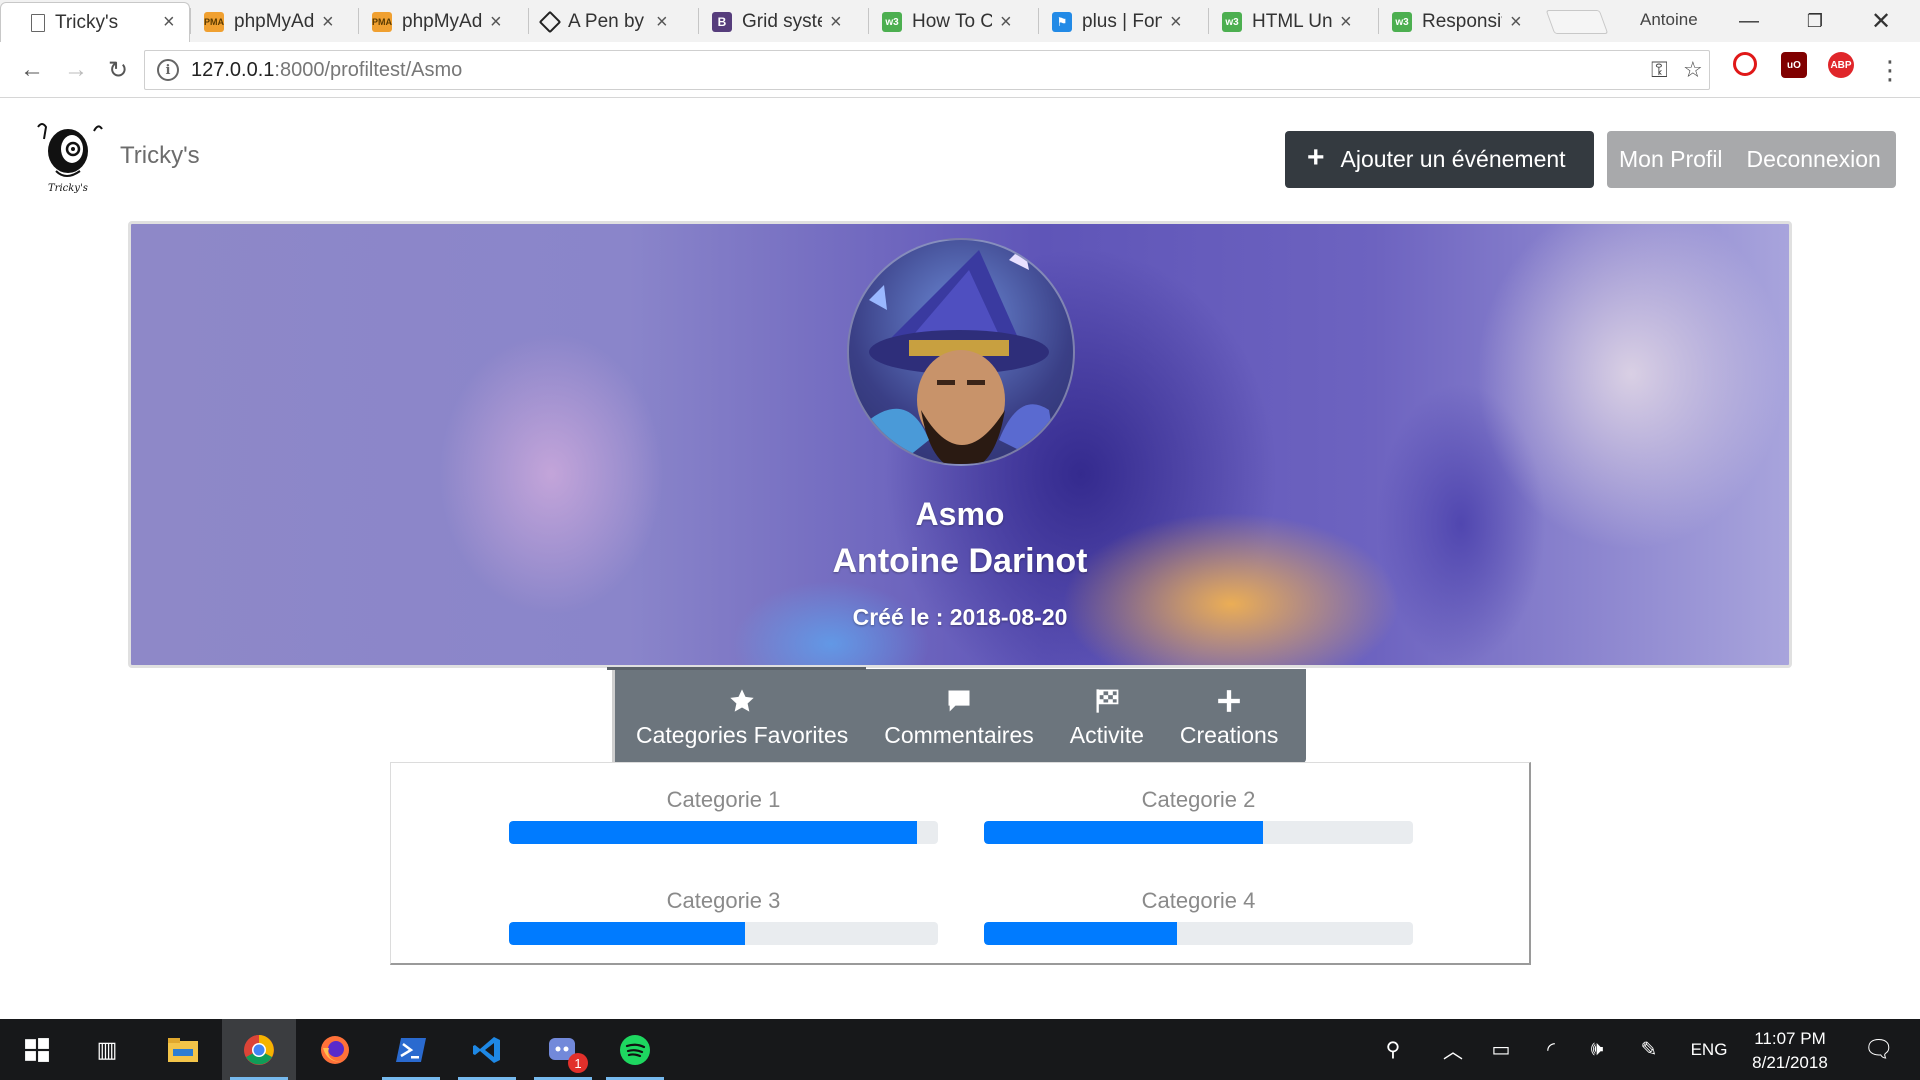 This screenshot has width=1920, height=1080. Describe the element at coordinates (1577, 22) in the screenshot. I see `new-tab-button` at that location.